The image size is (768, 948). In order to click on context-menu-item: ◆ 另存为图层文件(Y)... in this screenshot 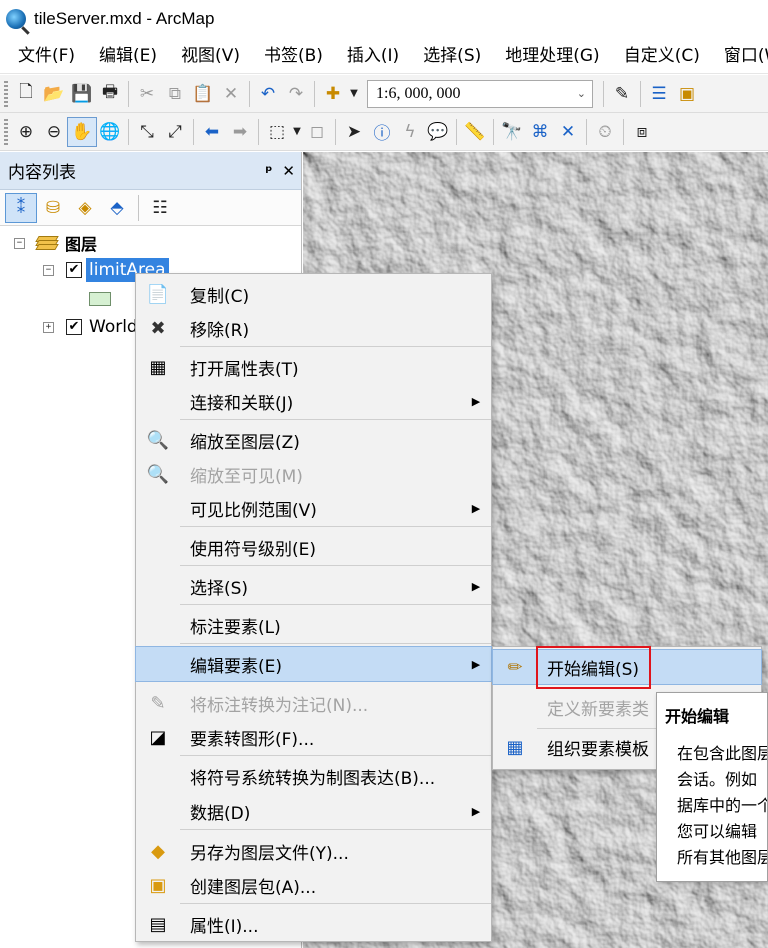, I will do `click(313, 851)`.